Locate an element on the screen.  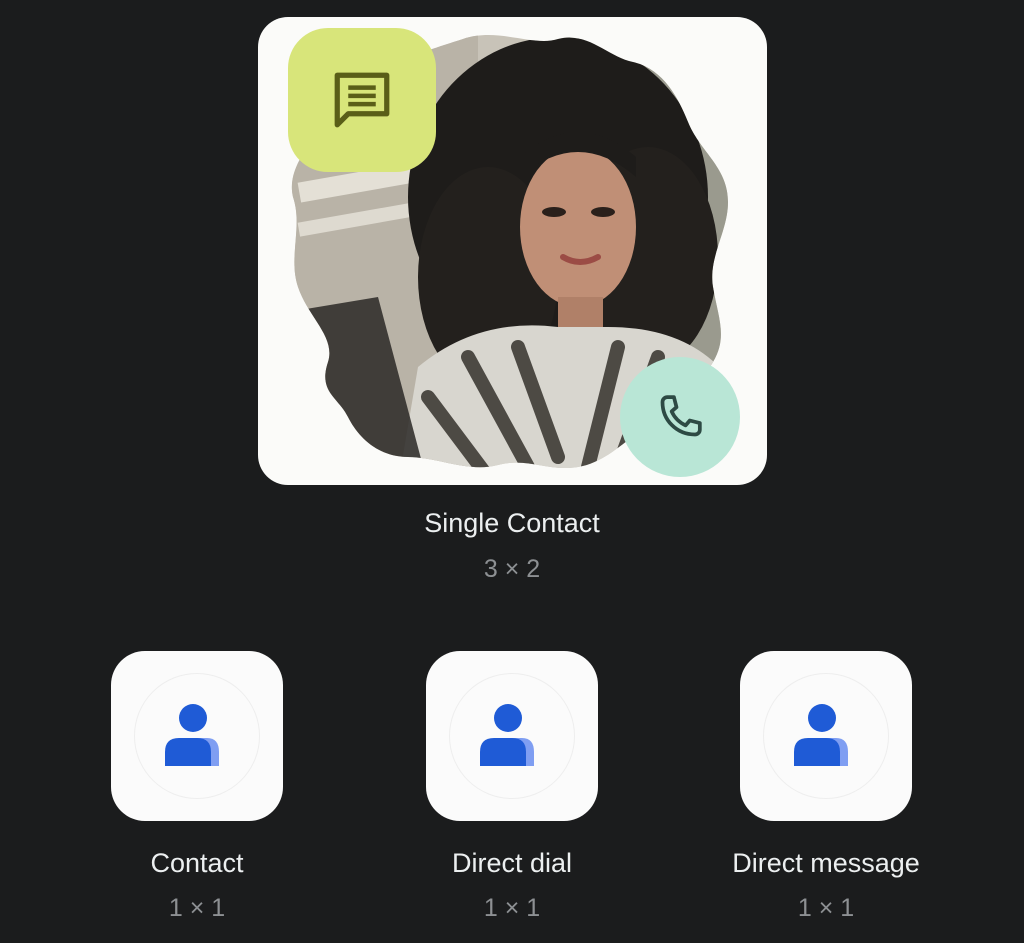
call-button is located at coordinates (680, 417).